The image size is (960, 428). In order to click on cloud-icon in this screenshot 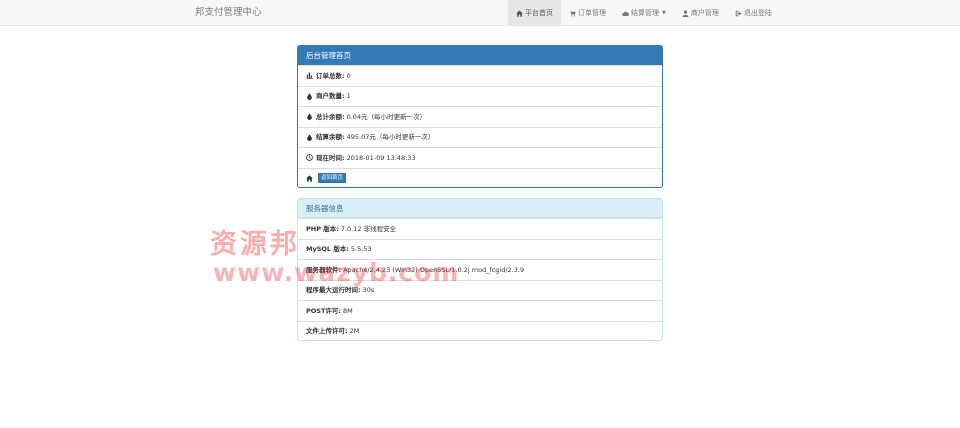, I will do `click(625, 13)`.